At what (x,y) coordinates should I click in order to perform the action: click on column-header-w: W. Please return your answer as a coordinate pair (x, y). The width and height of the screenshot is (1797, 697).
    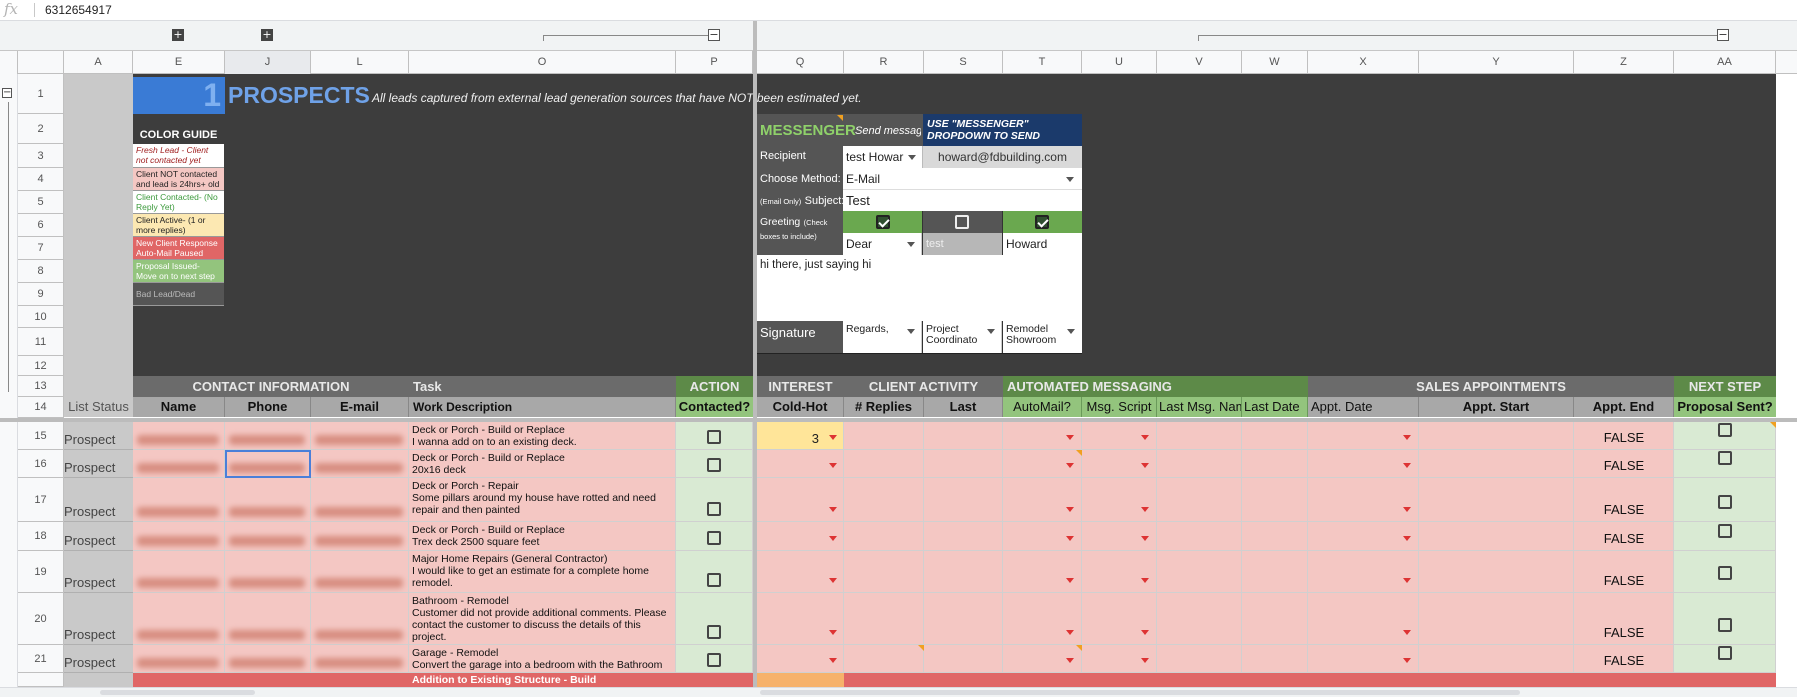
    Looking at the image, I should click on (1275, 62).